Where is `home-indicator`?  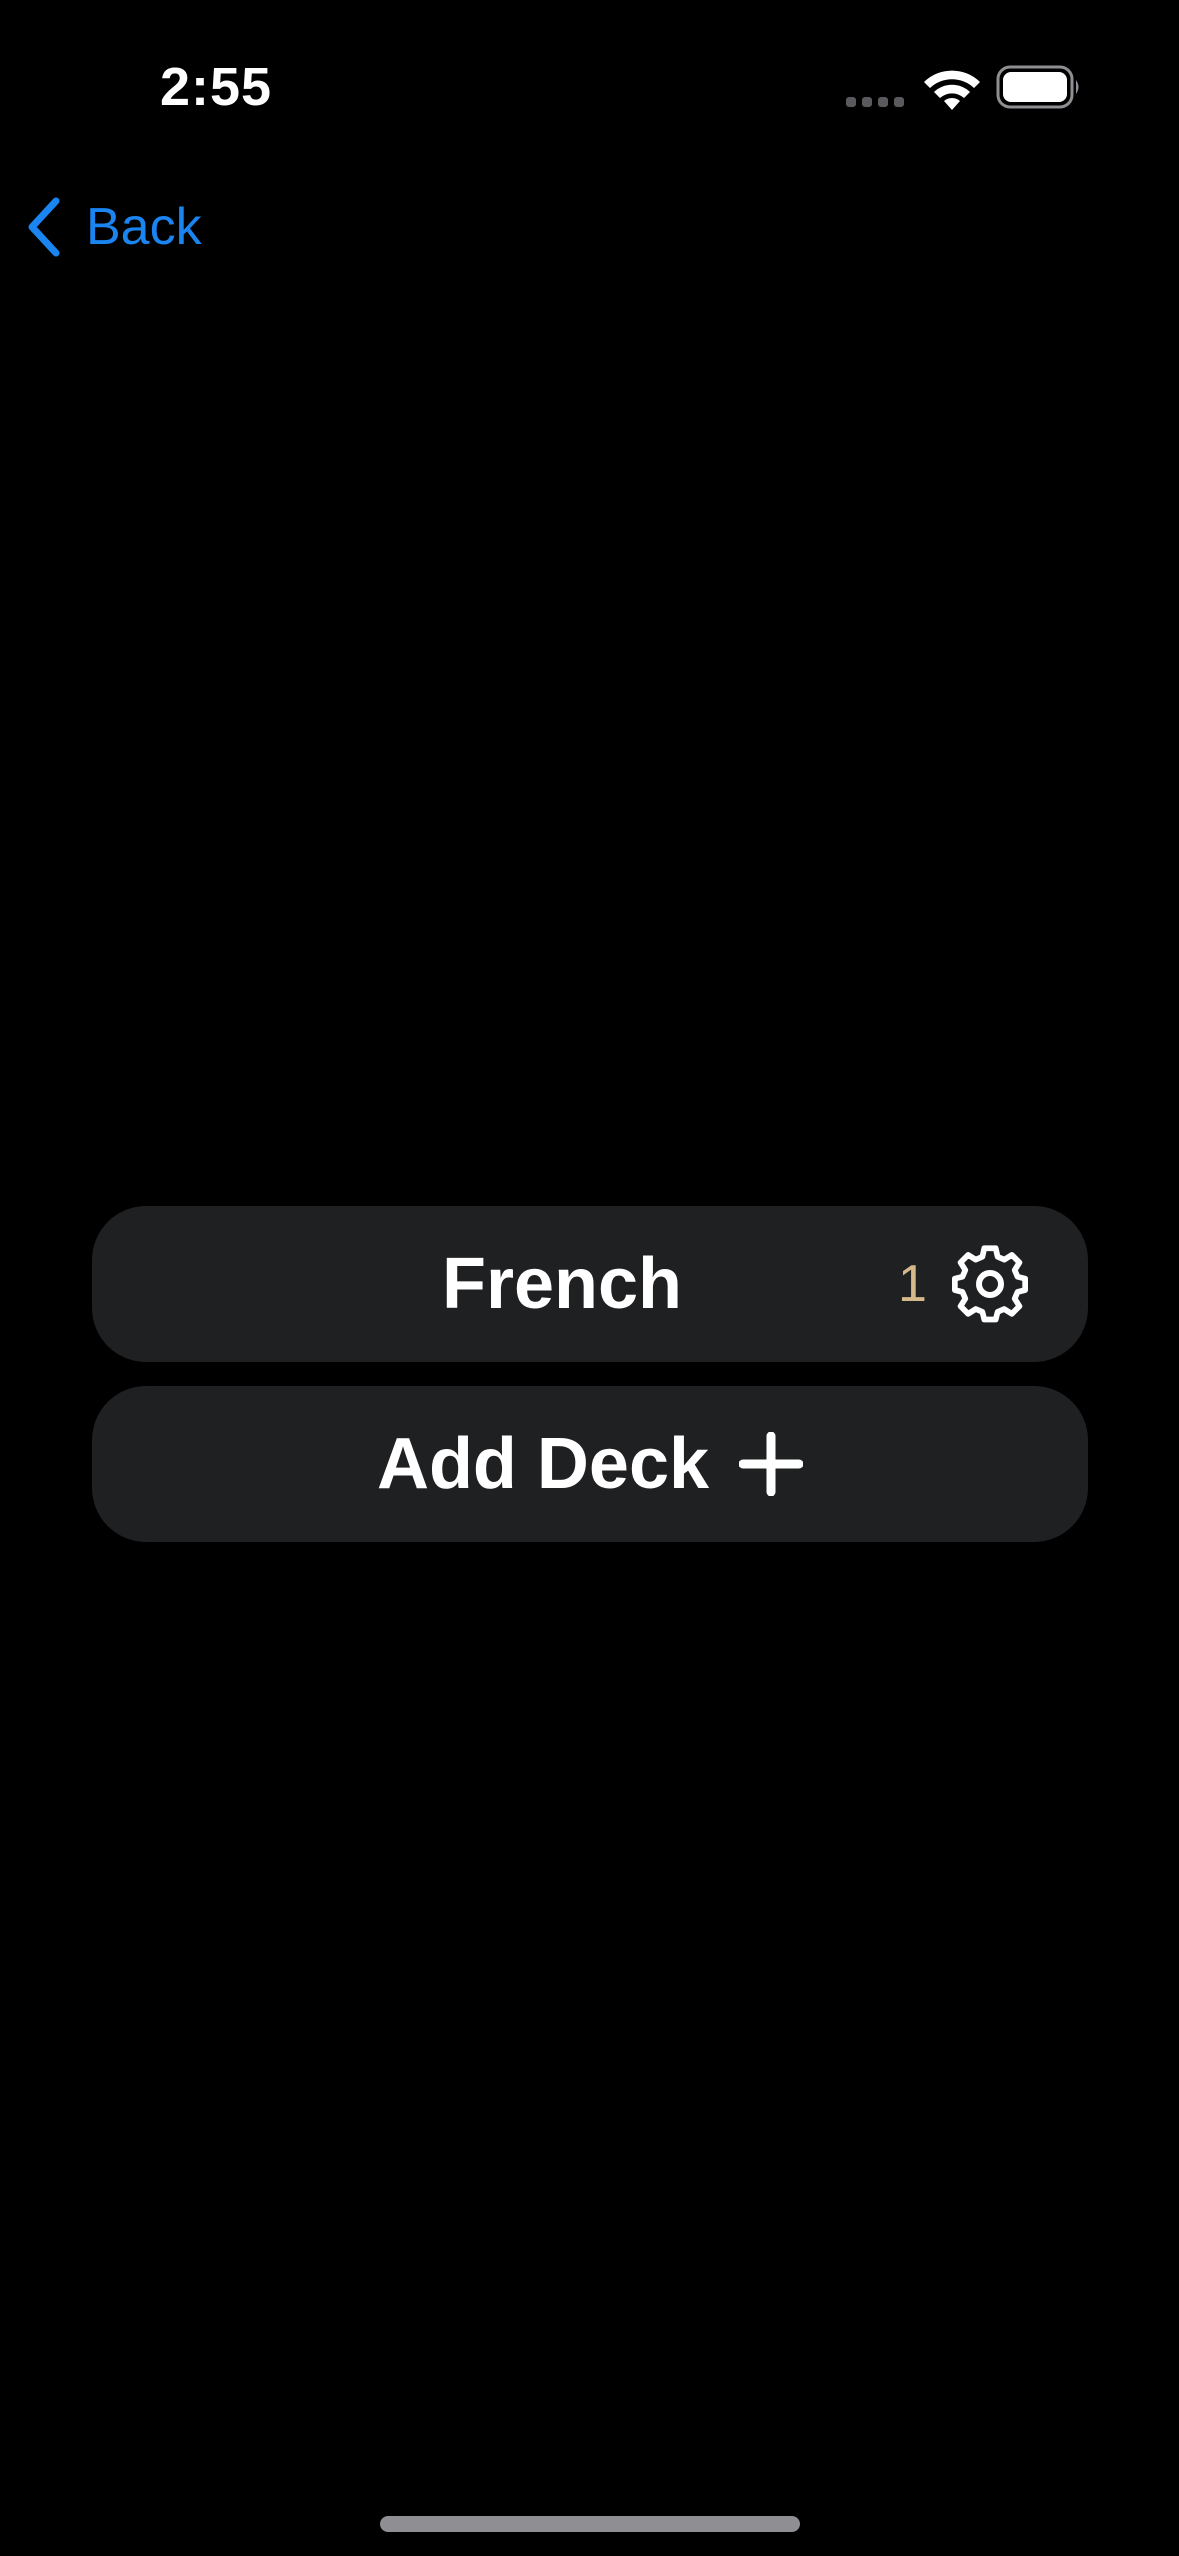
home-indicator is located at coordinates (590, 2524).